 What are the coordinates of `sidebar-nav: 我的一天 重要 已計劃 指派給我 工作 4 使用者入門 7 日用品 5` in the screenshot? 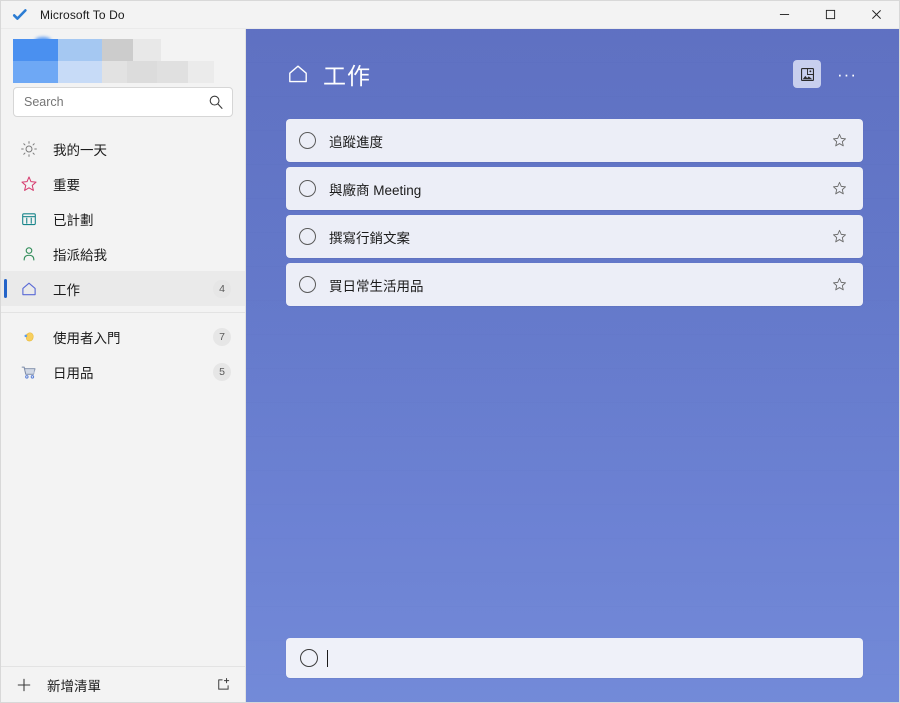 It's located at (123, 260).